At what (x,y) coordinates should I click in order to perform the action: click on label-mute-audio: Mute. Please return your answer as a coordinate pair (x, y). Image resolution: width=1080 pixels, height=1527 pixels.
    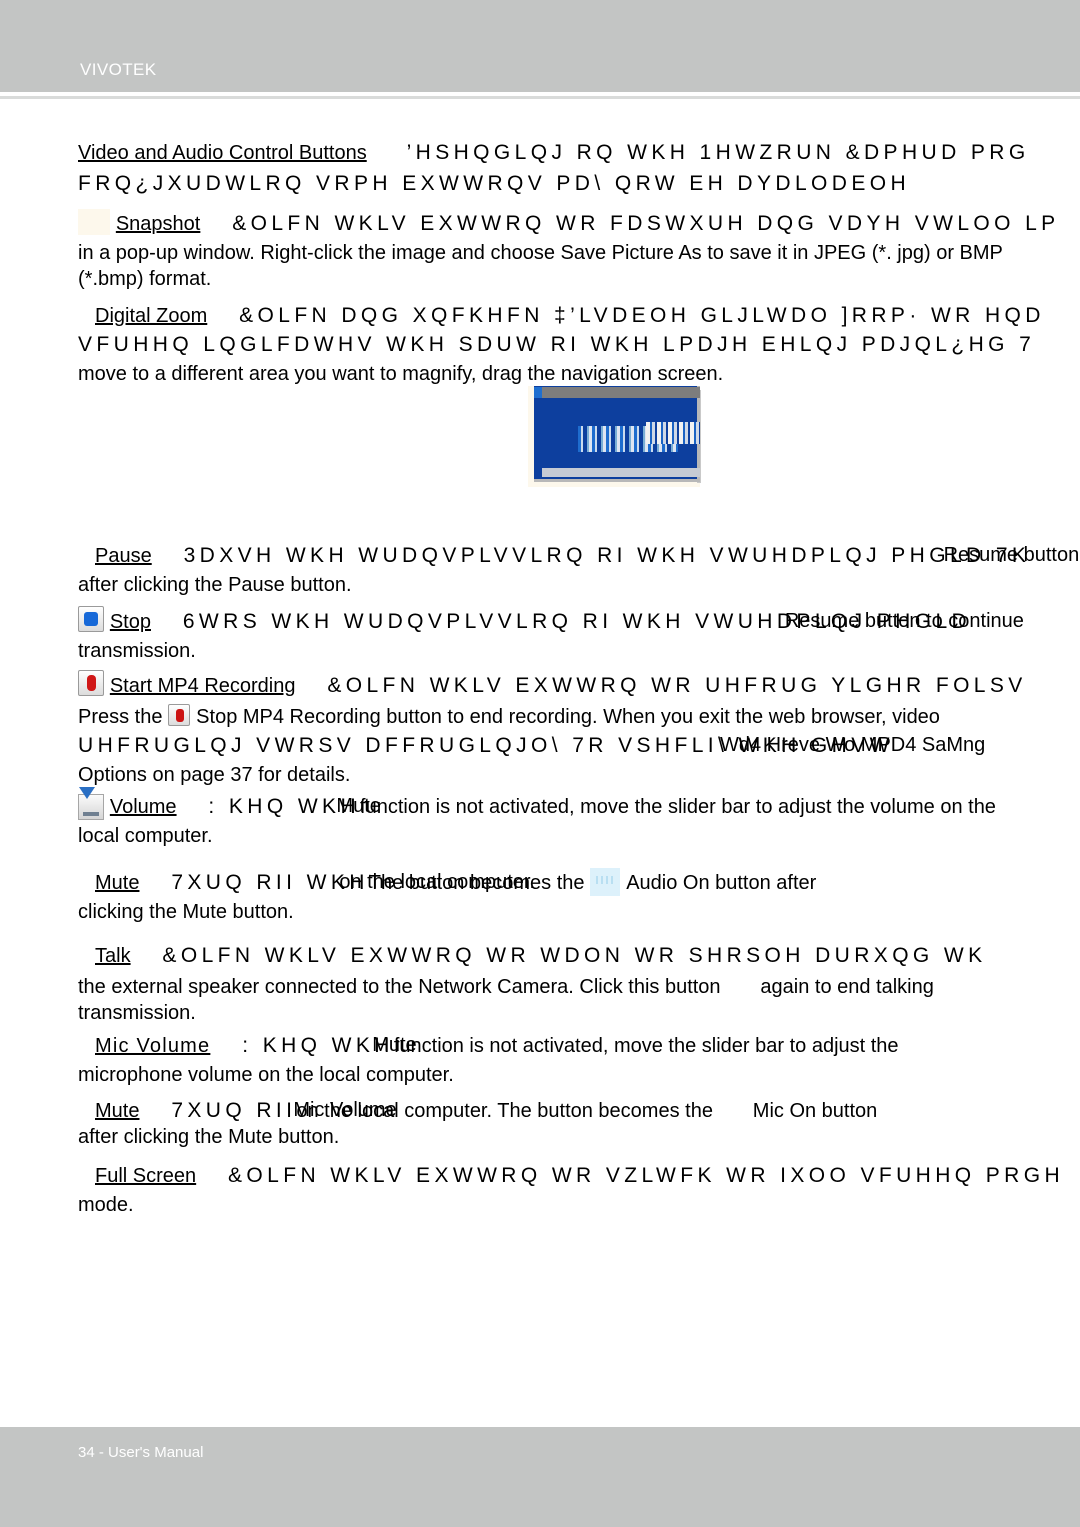
    Looking at the image, I should click on (117, 883).